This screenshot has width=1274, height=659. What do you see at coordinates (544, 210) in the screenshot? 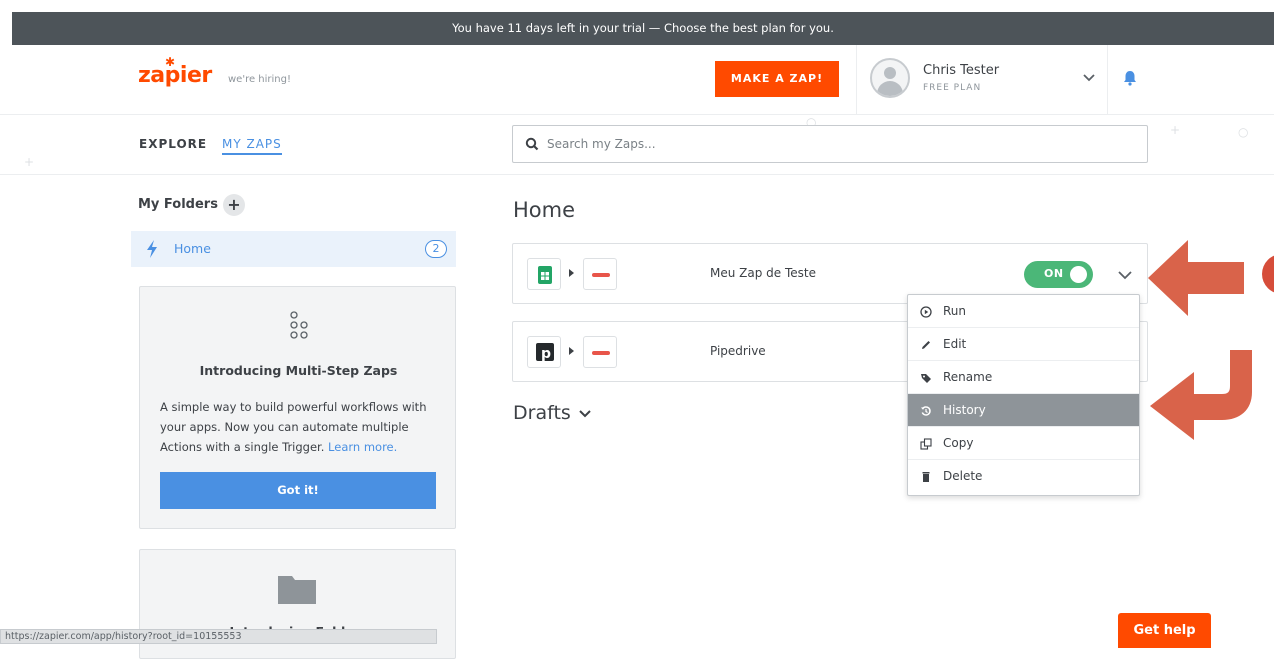
I see `page-title: Home` at bounding box center [544, 210].